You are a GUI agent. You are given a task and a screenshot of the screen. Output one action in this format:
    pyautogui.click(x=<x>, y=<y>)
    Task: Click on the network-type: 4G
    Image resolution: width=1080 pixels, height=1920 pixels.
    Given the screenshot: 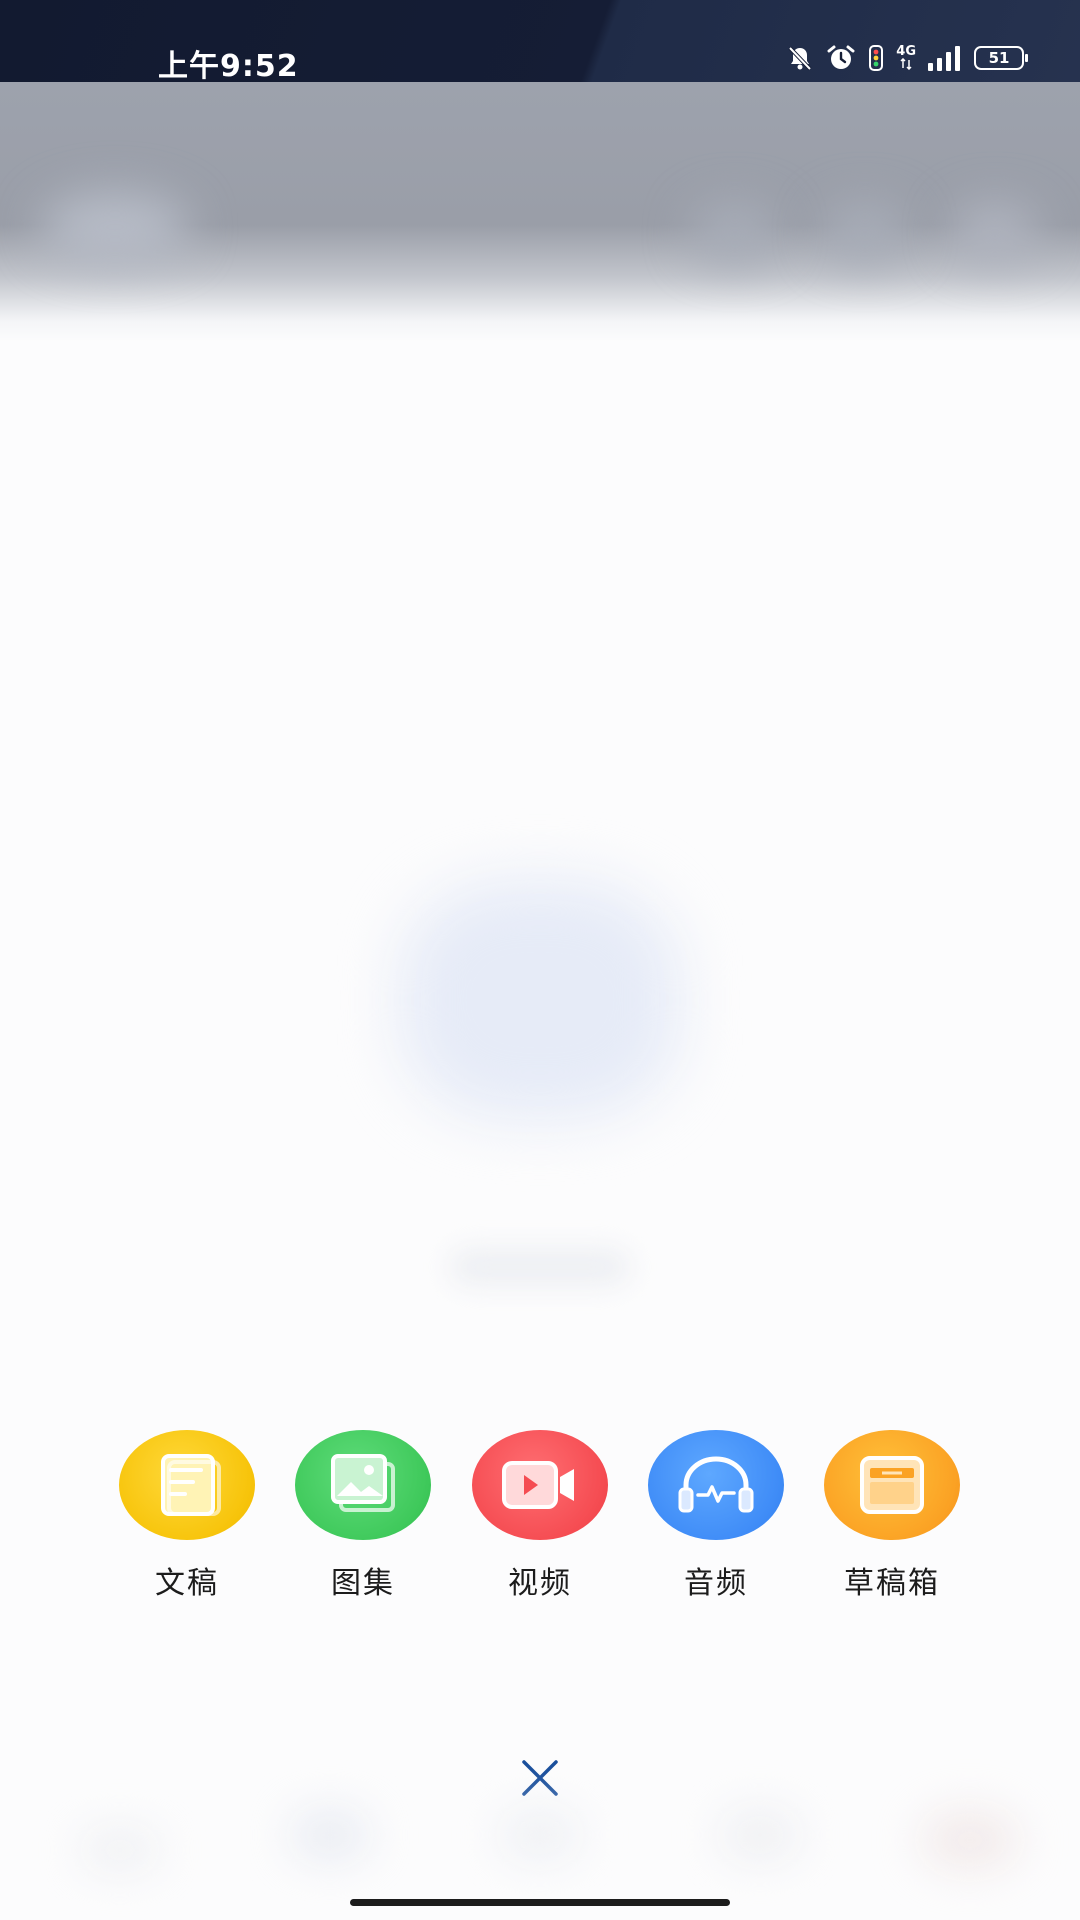 What is the action you would take?
    pyautogui.click(x=906, y=57)
    